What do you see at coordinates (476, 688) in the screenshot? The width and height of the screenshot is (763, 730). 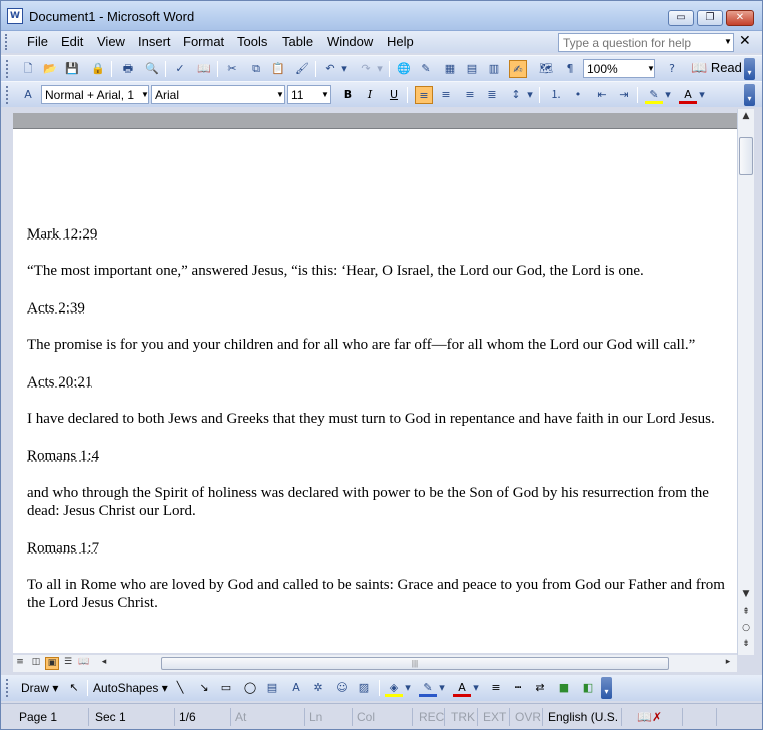 I see `draw-font-color-dropdown-icon: ▾` at bounding box center [476, 688].